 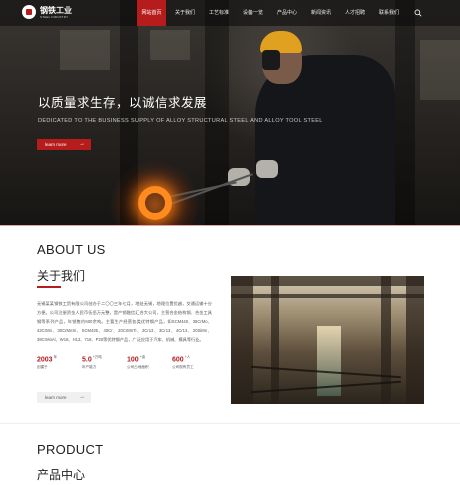 What do you see at coordinates (138, 367) in the screenshot?
I see `stat-label: 公司占地面积` at bounding box center [138, 367].